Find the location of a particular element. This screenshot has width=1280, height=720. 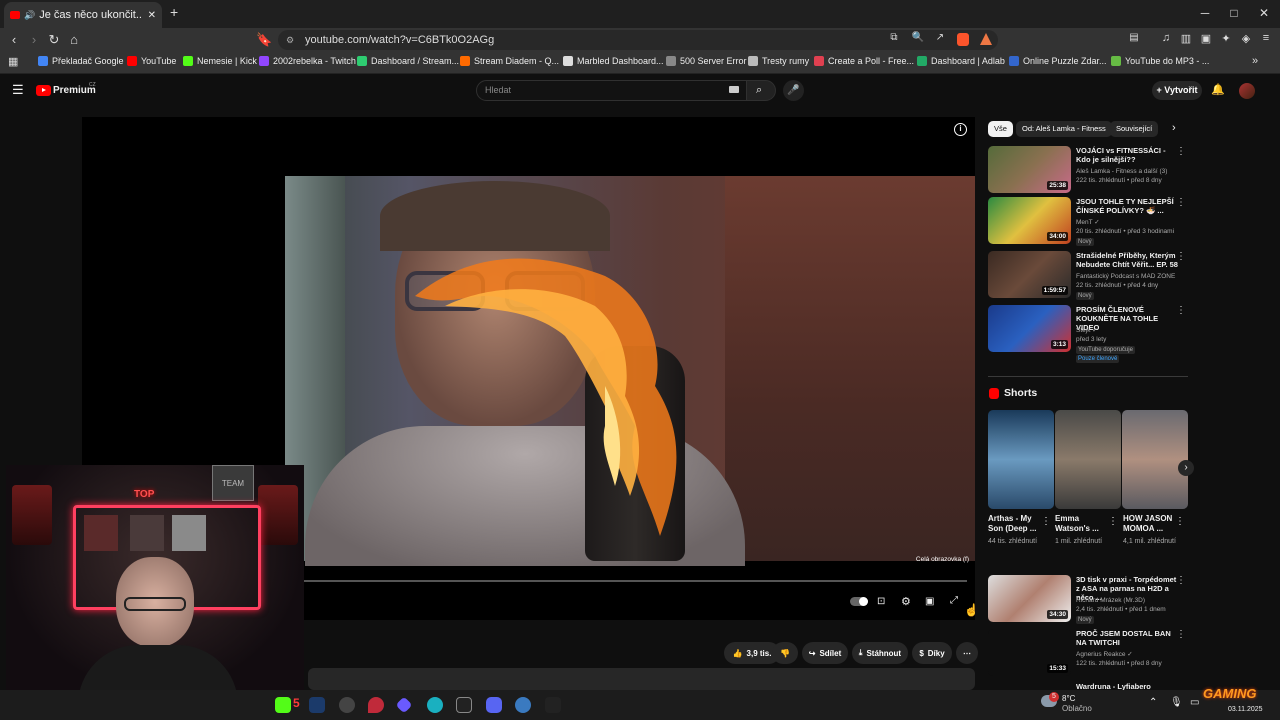

zoom-icon: 🔍 is located at coordinates (918, 37).